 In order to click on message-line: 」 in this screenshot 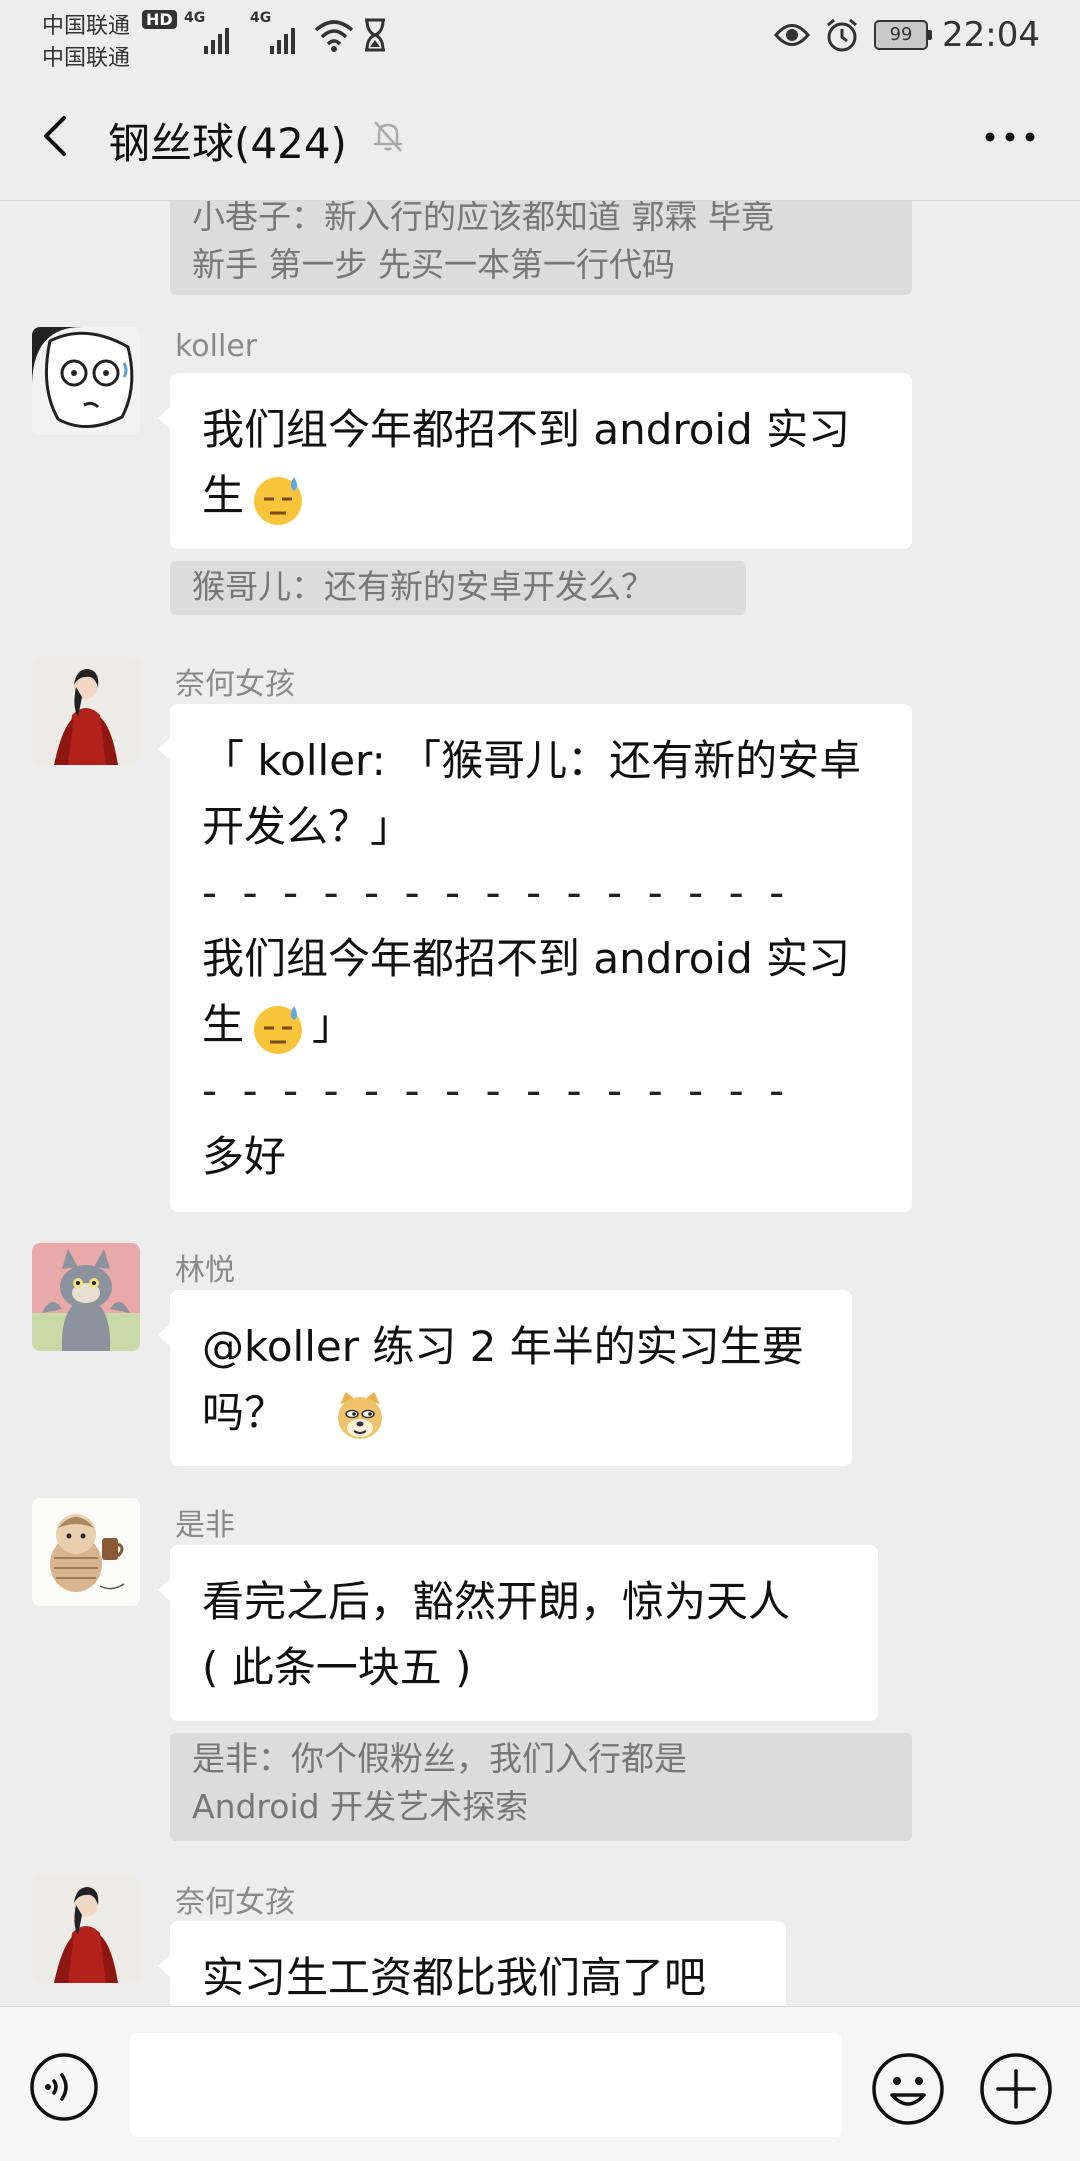, I will do `click(333, 1024)`.